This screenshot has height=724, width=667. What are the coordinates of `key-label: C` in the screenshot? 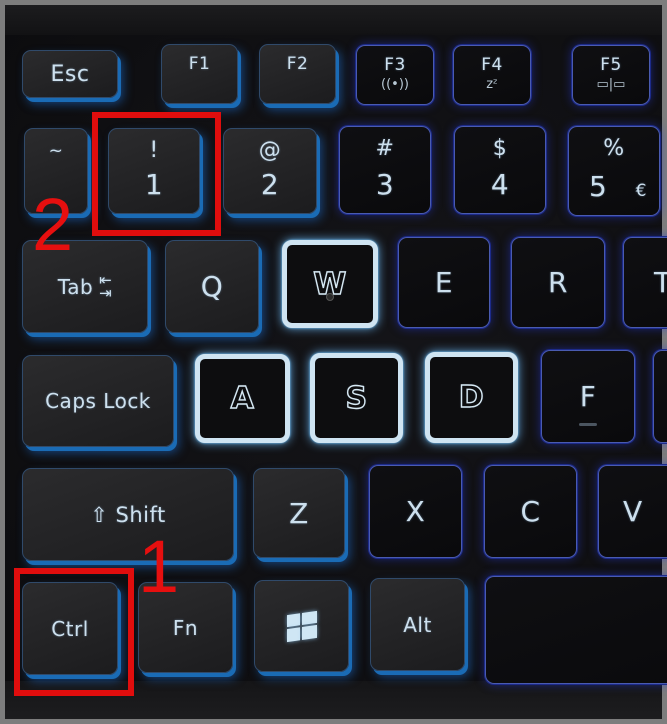 It's located at (530, 511).